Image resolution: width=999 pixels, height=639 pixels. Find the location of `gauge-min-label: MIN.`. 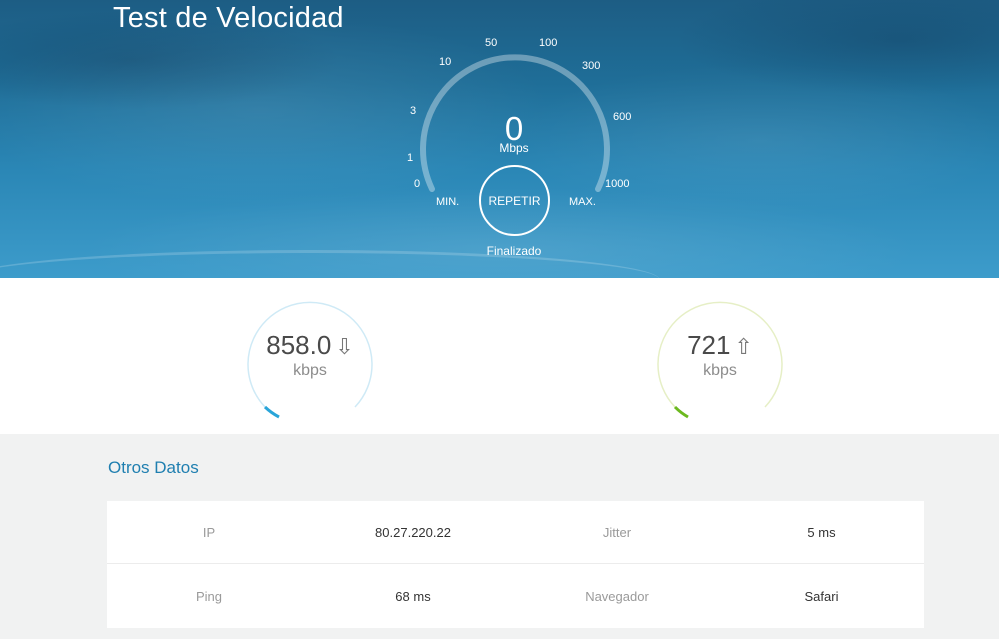

gauge-min-label: MIN. is located at coordinates (448, 202).